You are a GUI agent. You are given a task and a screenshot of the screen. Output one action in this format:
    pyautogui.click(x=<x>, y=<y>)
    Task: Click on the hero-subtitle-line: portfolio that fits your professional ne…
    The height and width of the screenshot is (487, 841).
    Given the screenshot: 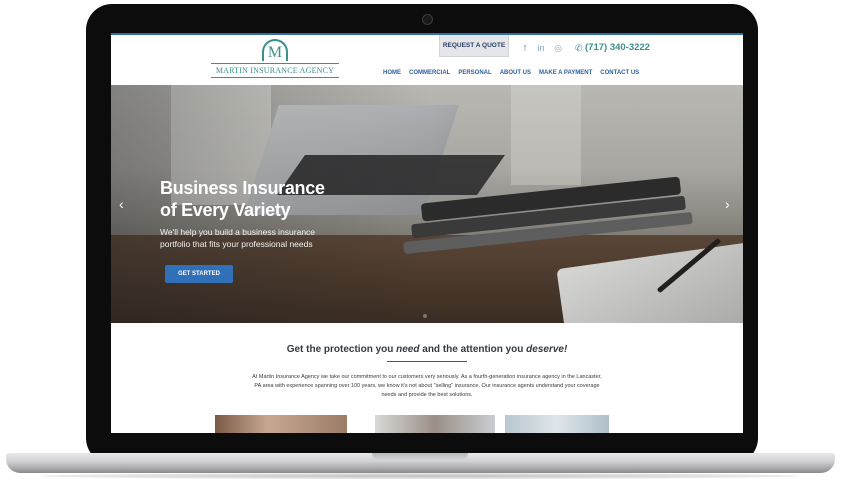 What is the action you would take?
    pyautogui.click(x=236, y=244)
    